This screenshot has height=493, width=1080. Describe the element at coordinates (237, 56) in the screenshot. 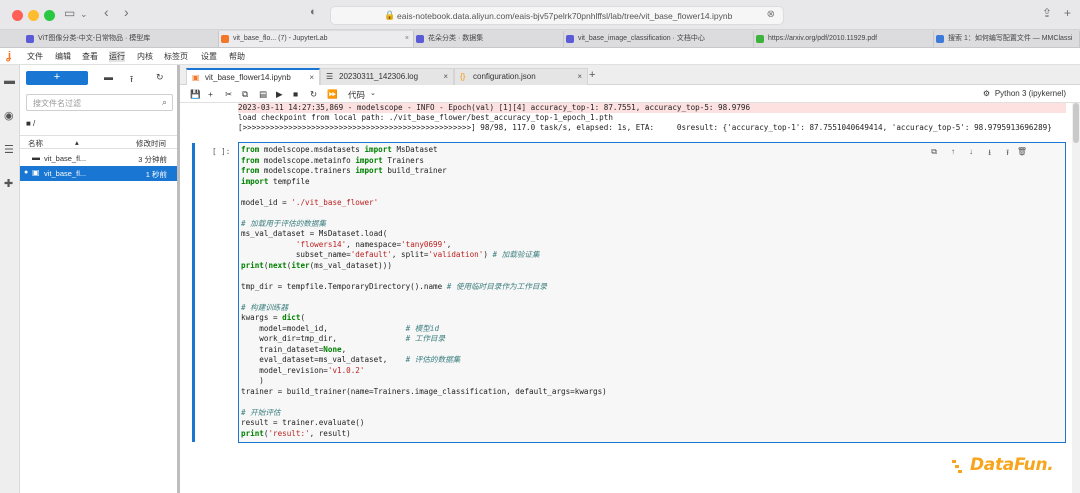

I see `menu-help: 帮助` at that location.